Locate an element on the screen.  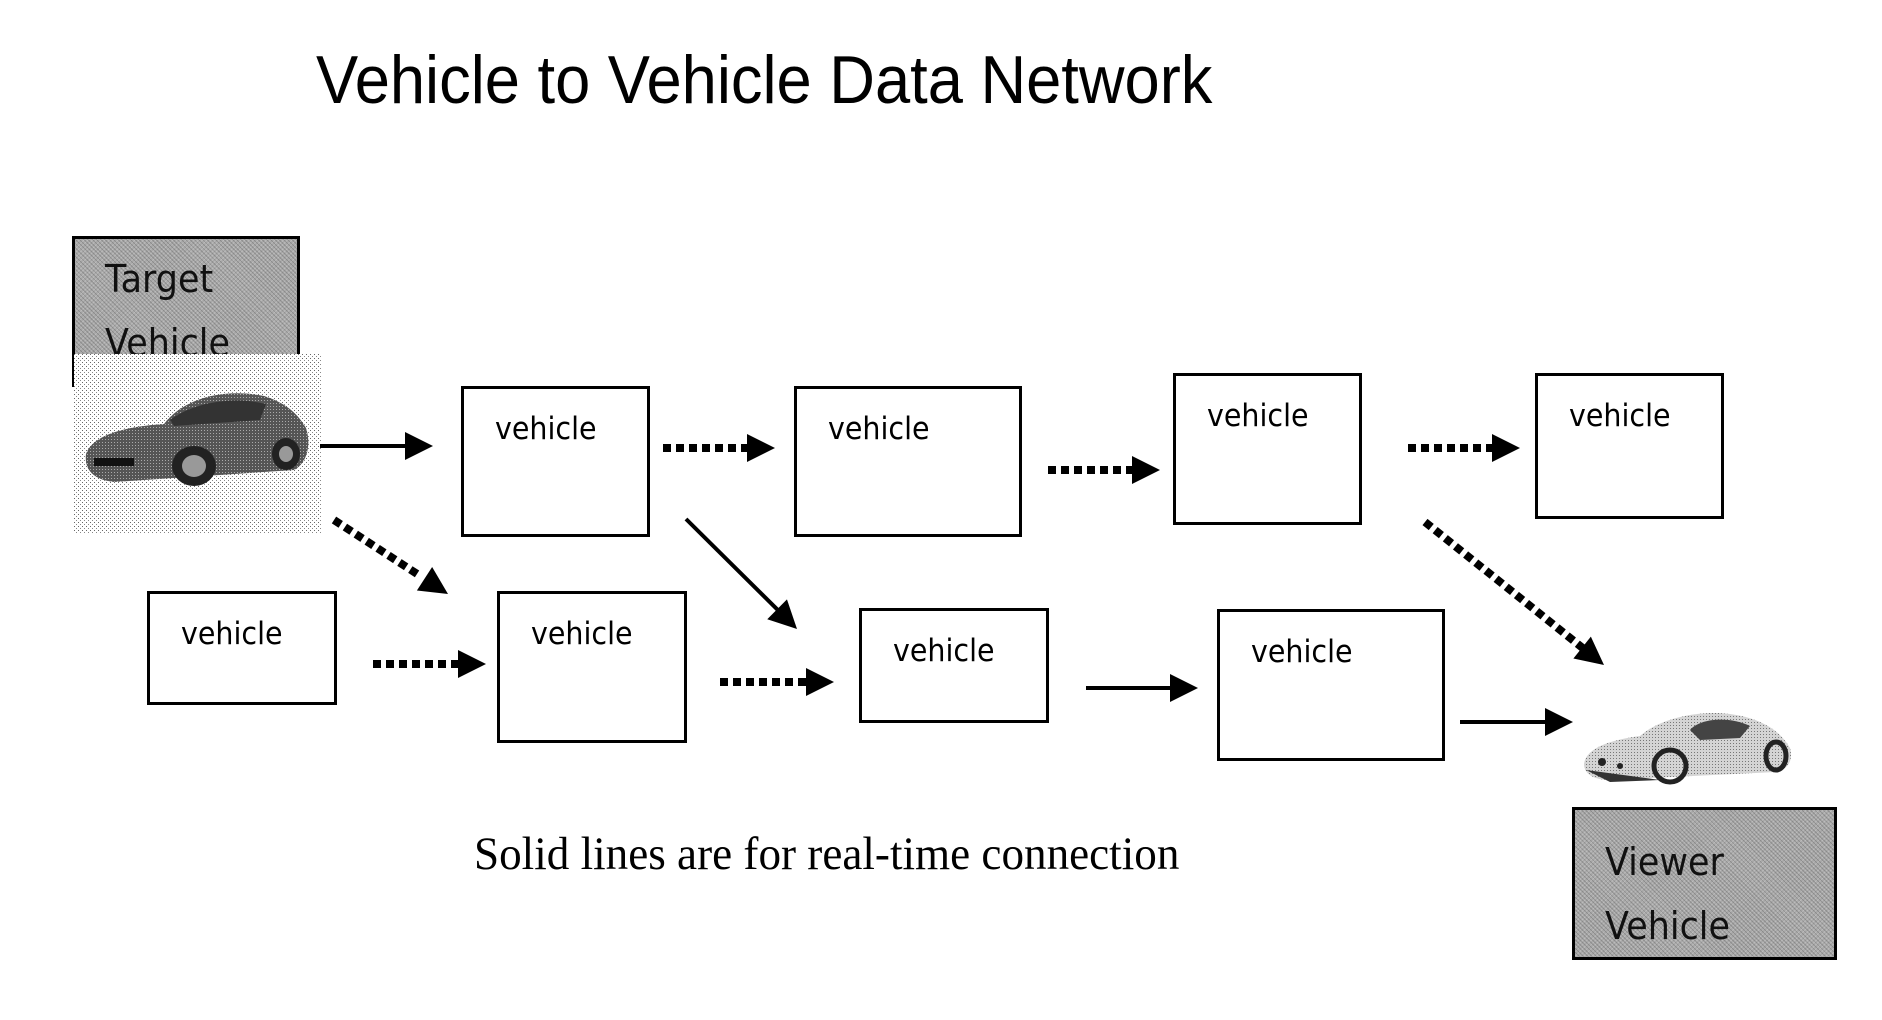
vehicle-node-g: vehicle is located at coordinates (954, 665).